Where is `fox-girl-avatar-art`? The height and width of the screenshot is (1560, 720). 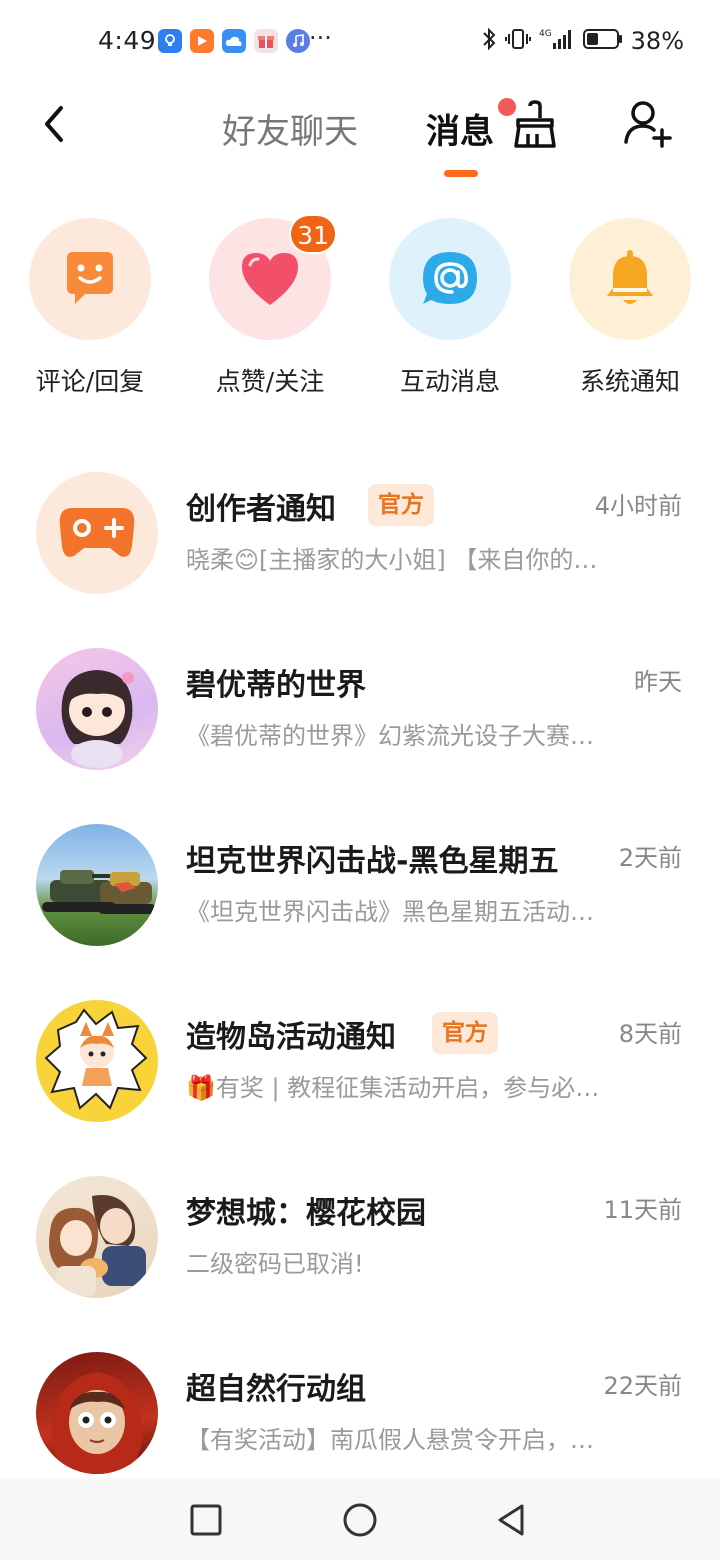
fox-girl-avatar-art is located at coordinates (96, 1059).